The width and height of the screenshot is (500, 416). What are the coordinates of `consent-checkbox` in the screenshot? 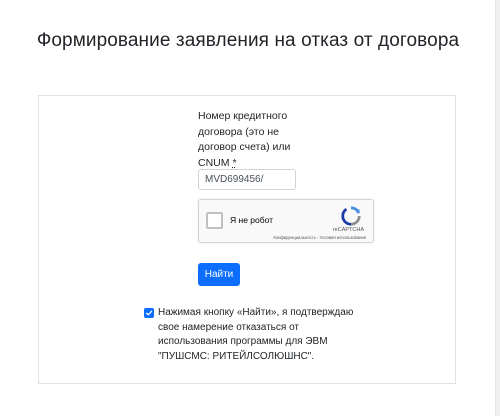 It's located at (149, 313).